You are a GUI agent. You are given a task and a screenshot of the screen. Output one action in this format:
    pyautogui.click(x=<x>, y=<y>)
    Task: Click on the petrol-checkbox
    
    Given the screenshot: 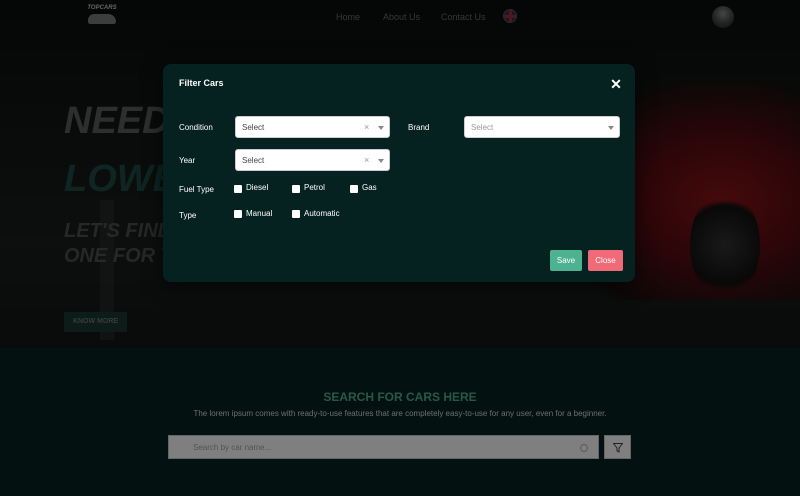 What is the action you would take?
    pyautogui.click(x=296, y=189)
    